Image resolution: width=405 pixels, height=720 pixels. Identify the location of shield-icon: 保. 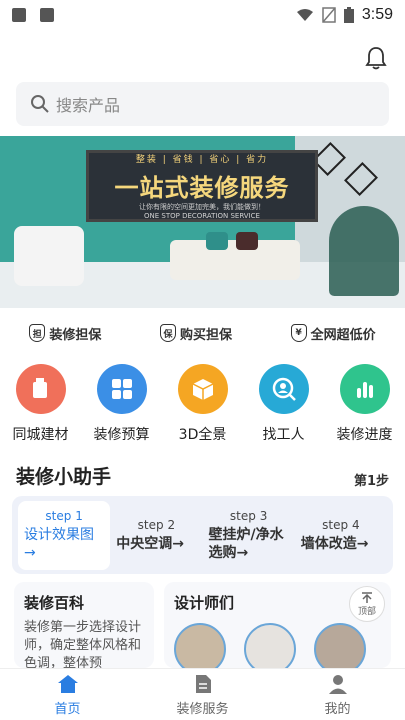
(167, 333).